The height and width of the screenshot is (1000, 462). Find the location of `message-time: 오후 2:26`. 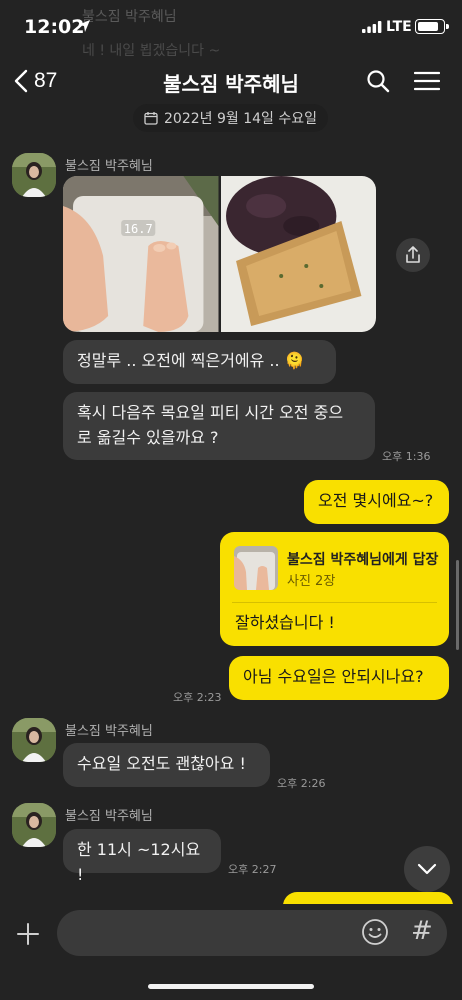

message-time: 오후 2:26 is located at coordinates (301, 783).